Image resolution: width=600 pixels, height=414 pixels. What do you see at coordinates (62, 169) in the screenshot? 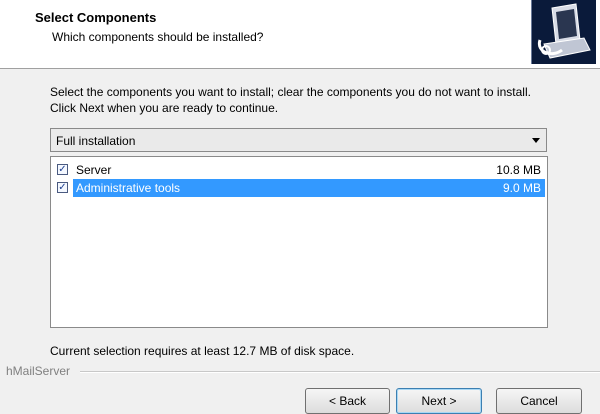
I see `server-checkbox: ✓` at bounding box center [62, 169].